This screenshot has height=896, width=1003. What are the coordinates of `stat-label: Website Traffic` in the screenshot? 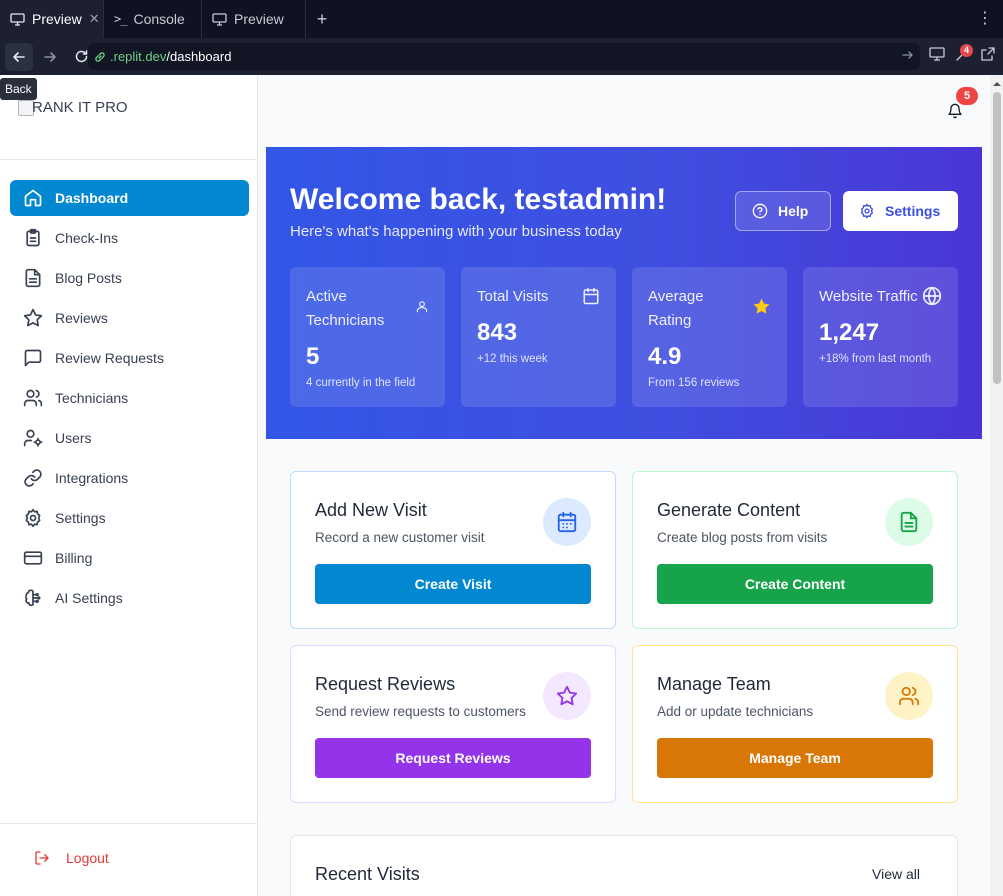 It's located at (868, 296).